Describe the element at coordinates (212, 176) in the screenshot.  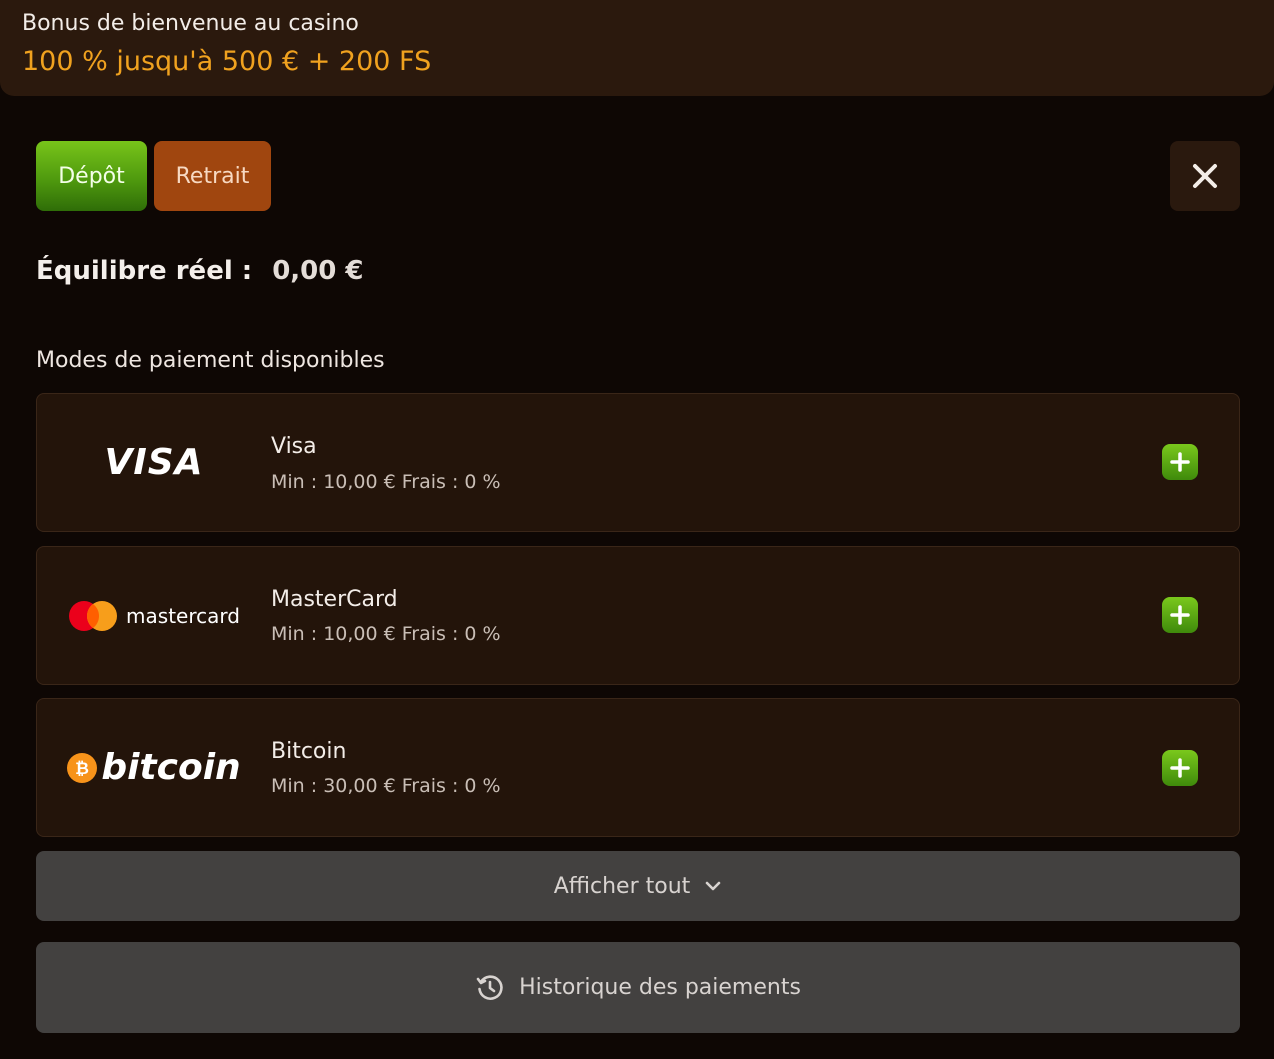
I see `tab-withdraw: Retrait` at that location.